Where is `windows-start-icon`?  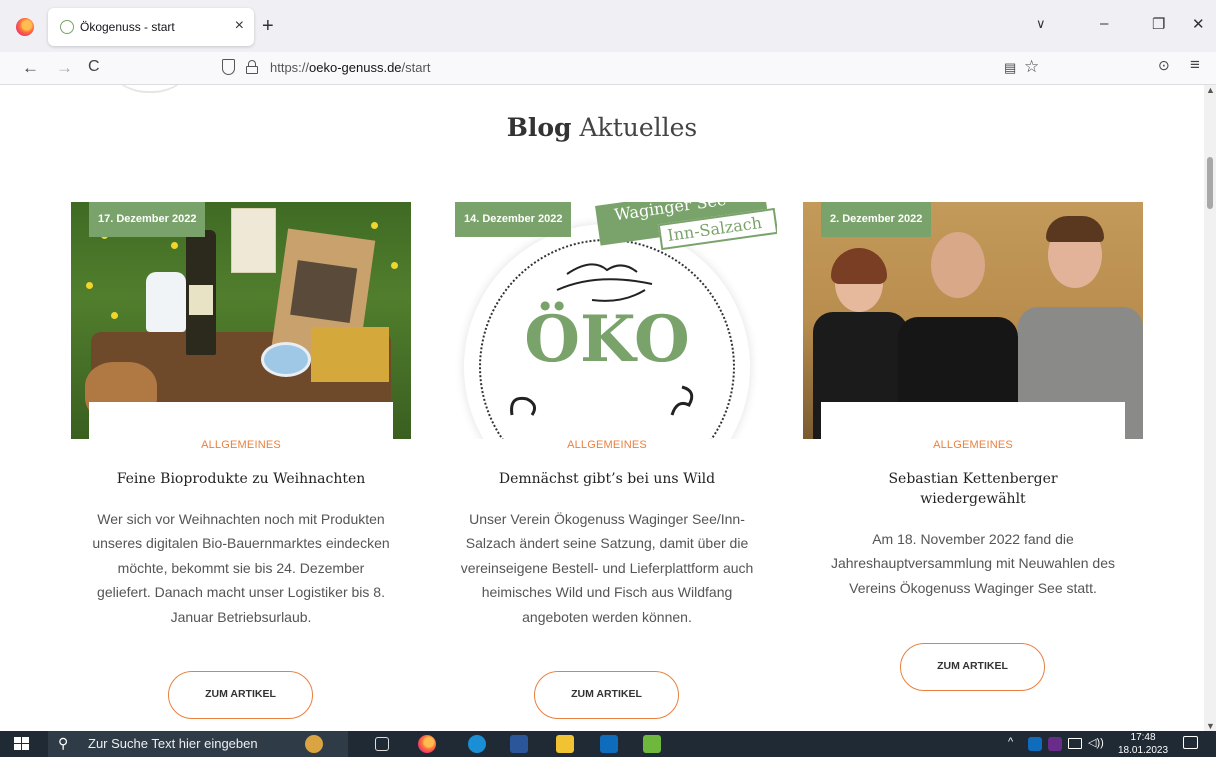
windows-start-icon is located at coordinates (22, 744).